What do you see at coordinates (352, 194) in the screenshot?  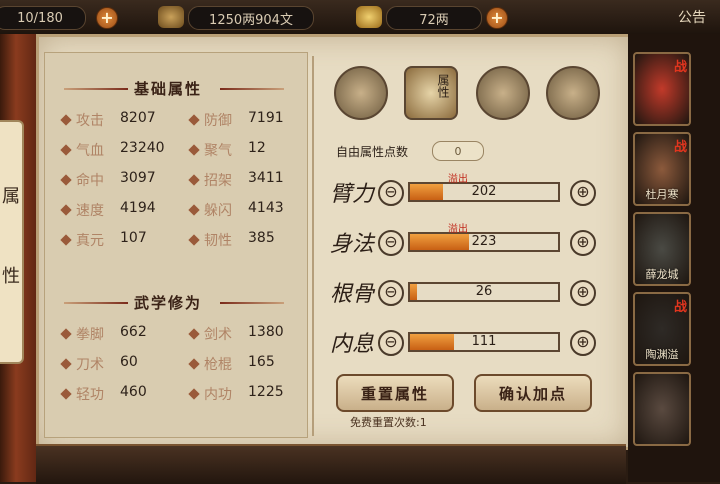 I see `attribute-name: 臂力` at bounding box center [352, 194].